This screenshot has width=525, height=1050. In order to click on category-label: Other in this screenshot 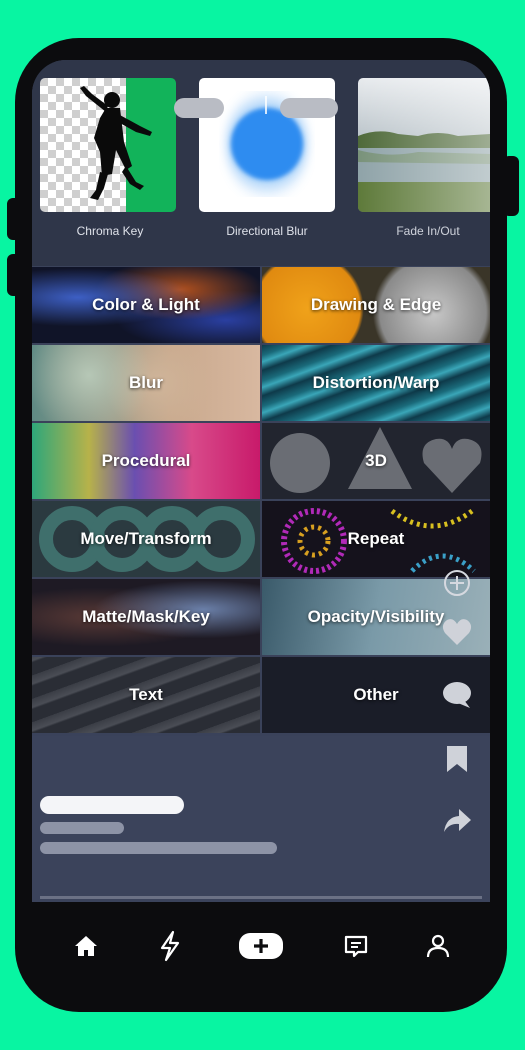, I will do `click(376, 694)`.